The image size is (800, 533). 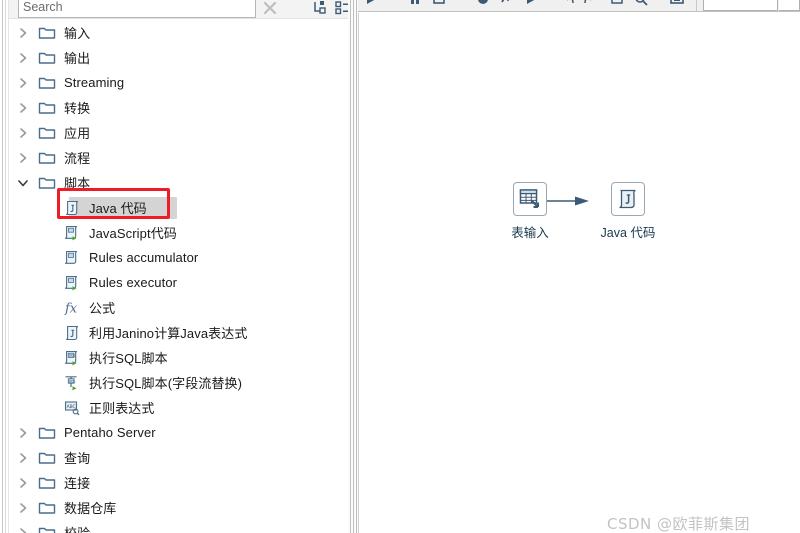 What do you see at coordinates (569, 5) in the screenshot?
I see `undo-icon` at bounding box center [569, 5].